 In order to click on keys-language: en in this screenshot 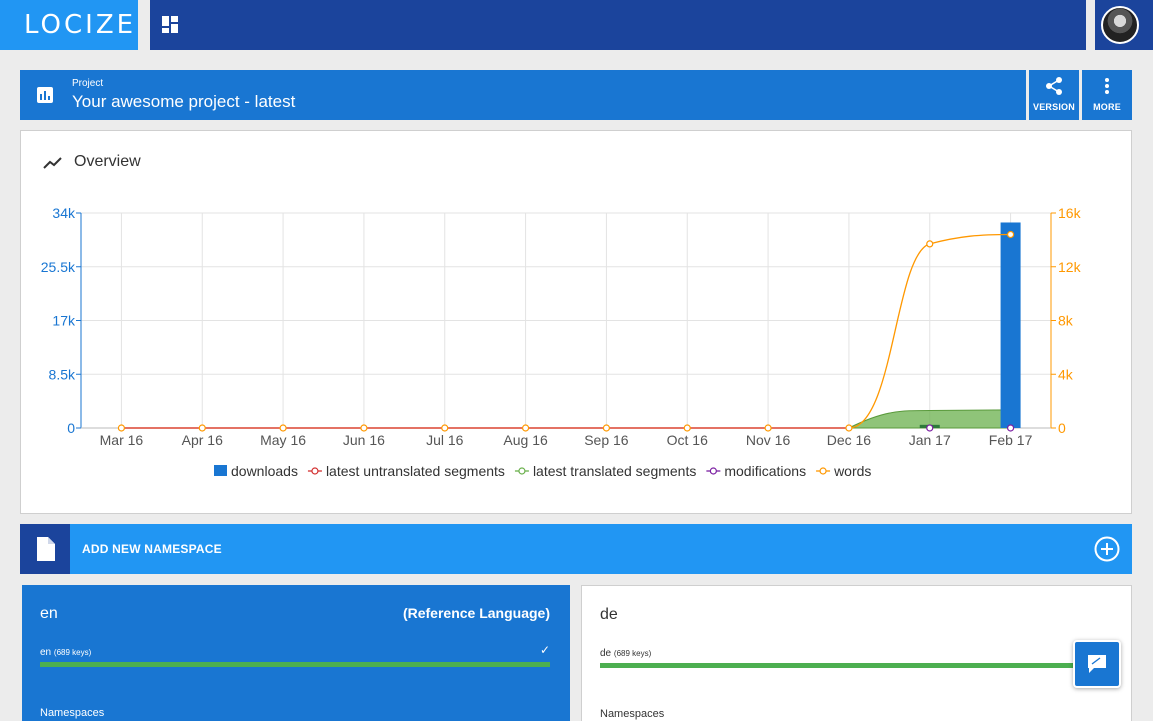, I will do `click(46, 652)`.